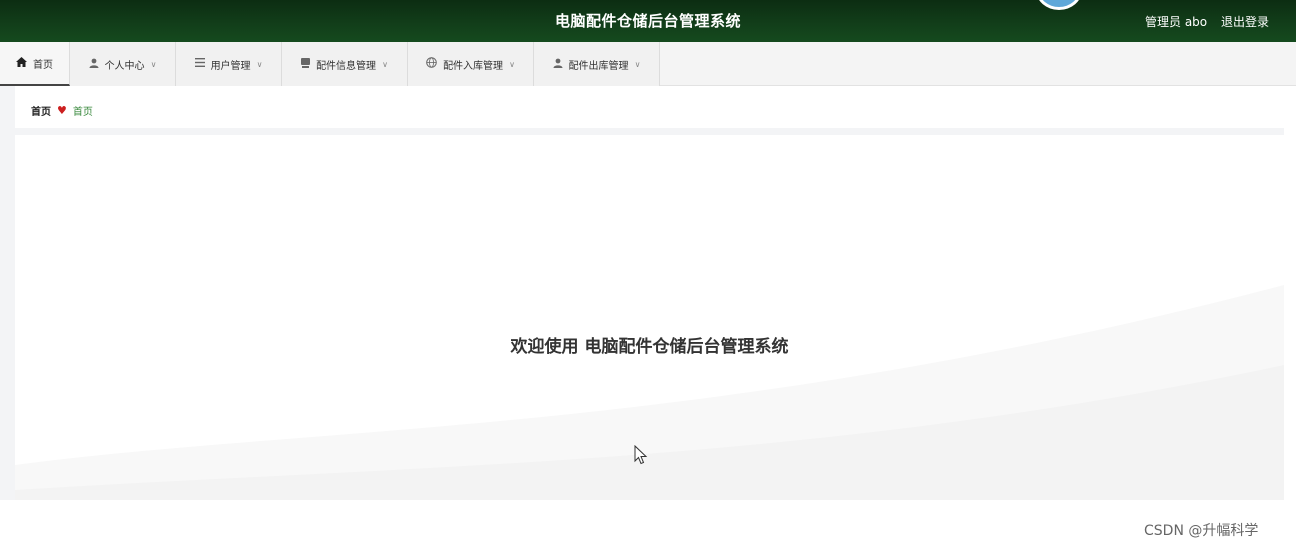 This screenshot has height=548, width=1296. I want to click on top-header: 电脑配件仓储后台管理系统 管理员 abo 退出登录, so click(648, 21).